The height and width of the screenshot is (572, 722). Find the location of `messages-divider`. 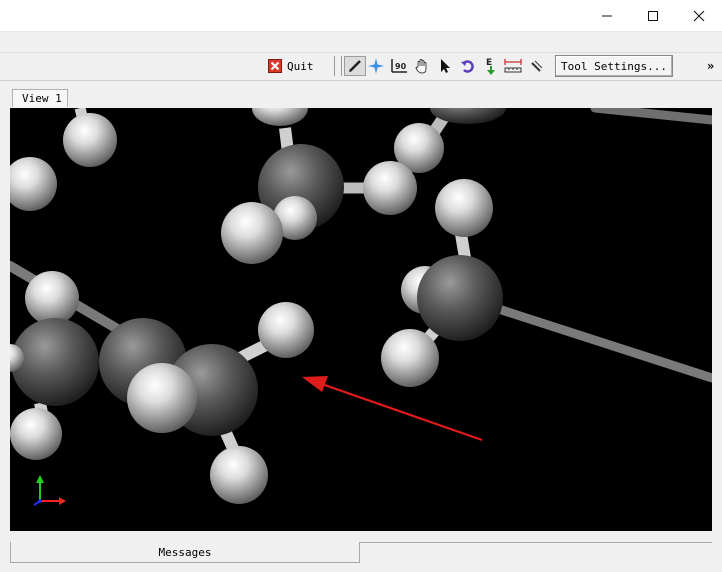

messages-divider is located at coordinates (536, 542).